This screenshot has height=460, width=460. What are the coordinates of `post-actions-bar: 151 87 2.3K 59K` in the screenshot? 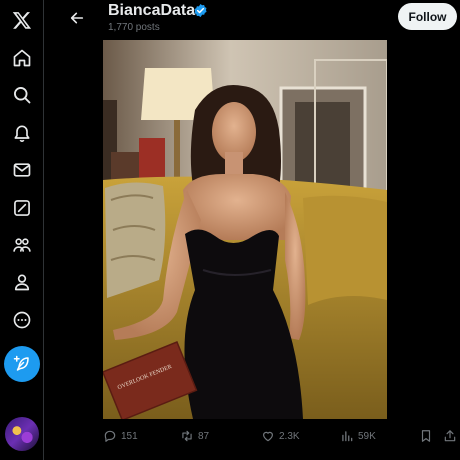 It's located at (257, 436).